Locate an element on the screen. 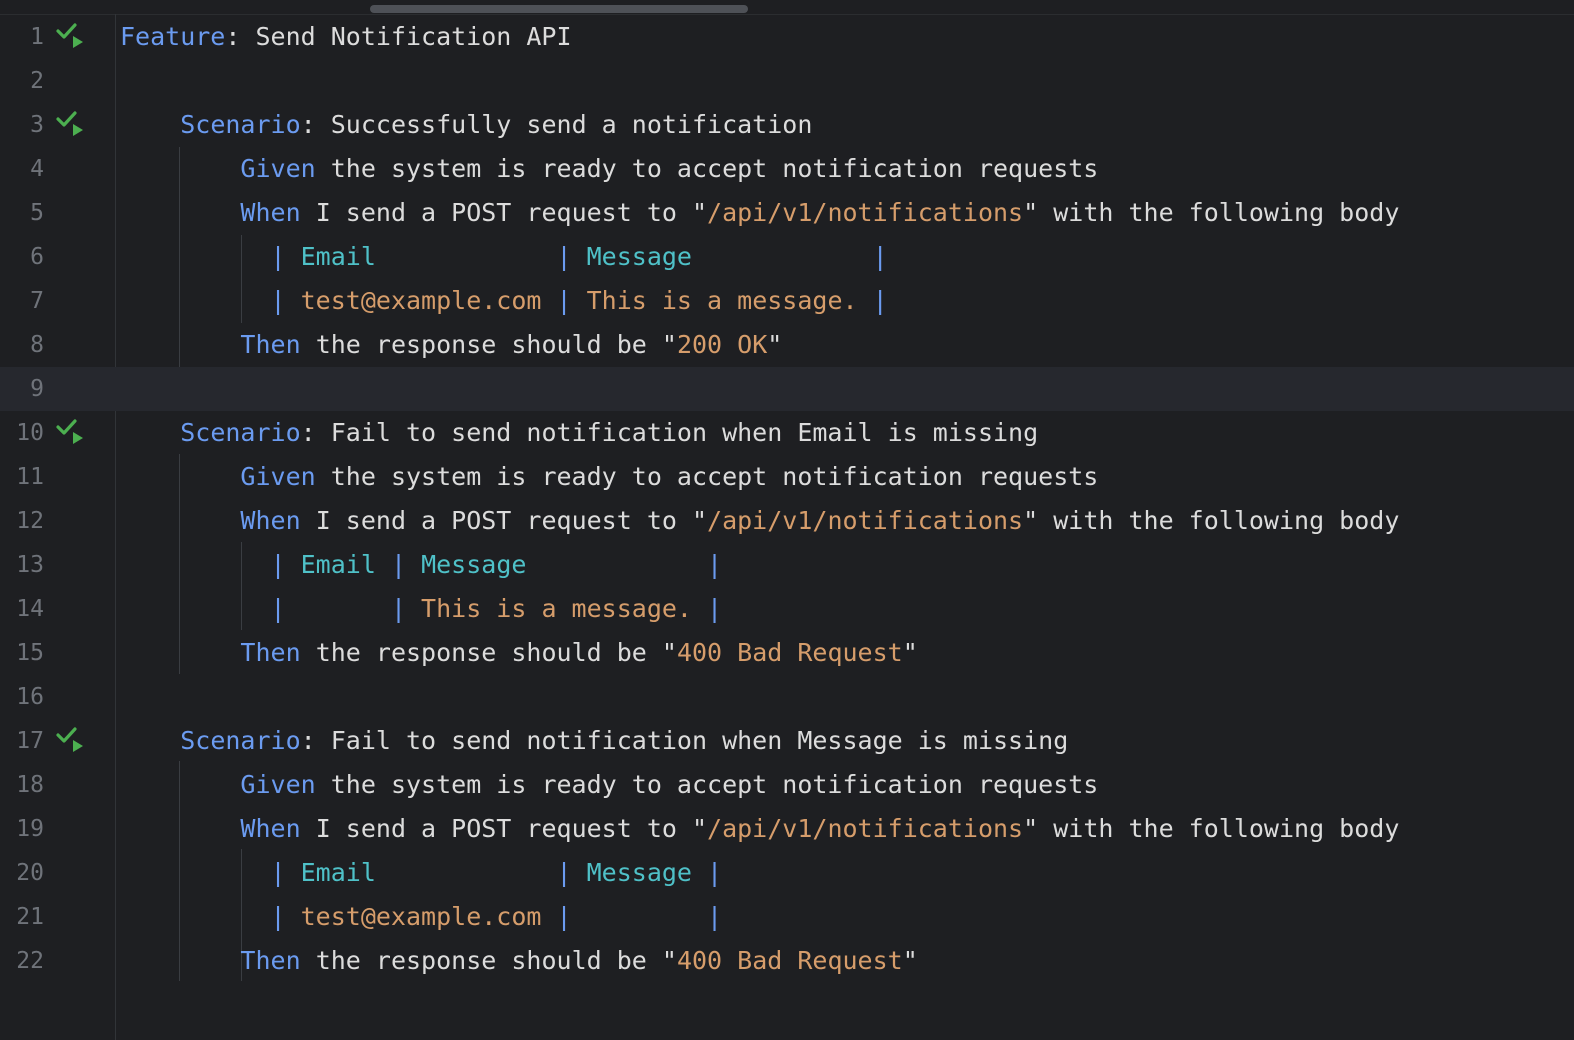  code-text: Feature: Send Notification API is located at coordinates (346, 37).